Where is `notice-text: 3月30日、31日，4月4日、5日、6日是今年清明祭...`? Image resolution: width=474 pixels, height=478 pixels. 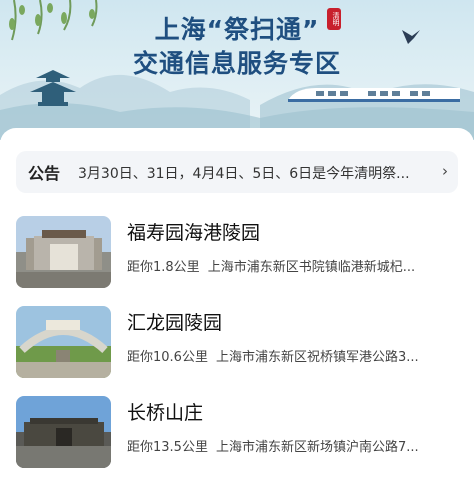
notice-text: 3月30日、31日，4月4日、5日、6日是今年清明祭... is located at coordinates (244, 174).